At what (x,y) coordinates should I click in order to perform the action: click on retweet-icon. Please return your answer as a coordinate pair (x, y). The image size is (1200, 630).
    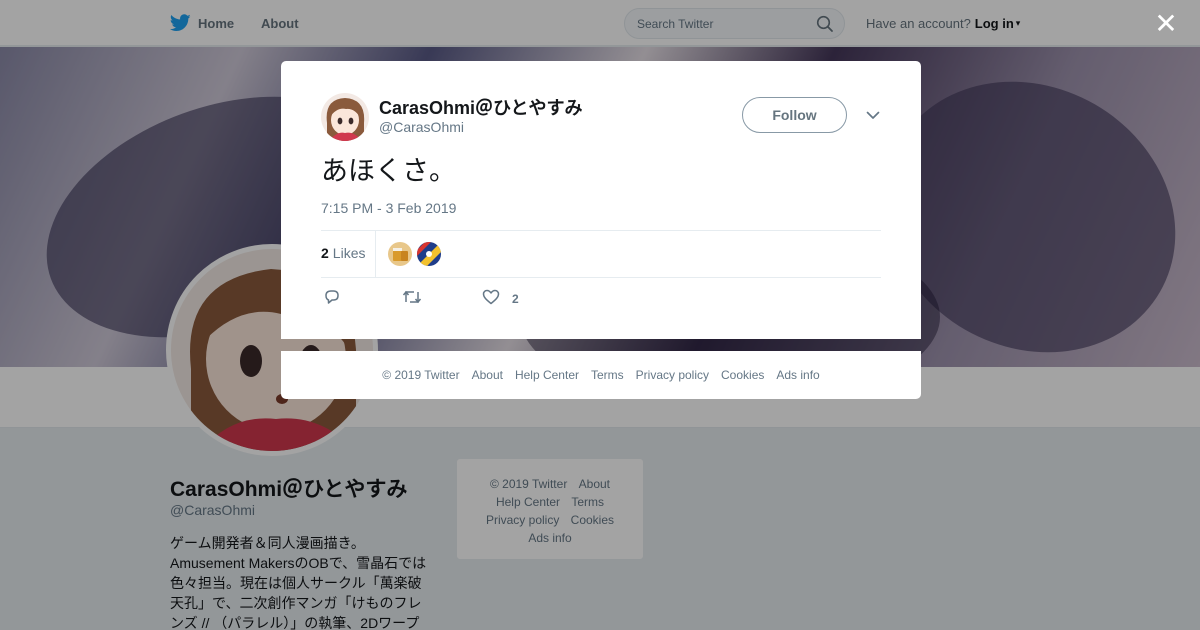
    Looking at the image, I should click on (412, 299).